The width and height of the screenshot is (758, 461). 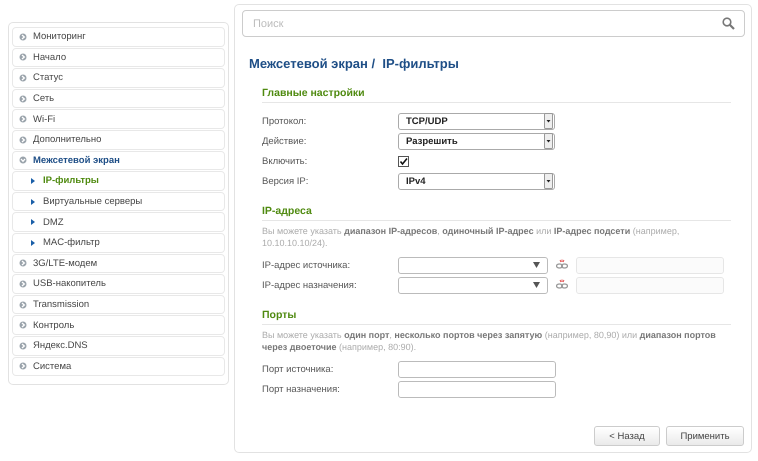 What do you see at coordinates (286, 181) in the screenshot?
I see `field-label: Версия IP:` at bounding box center [286, 181].